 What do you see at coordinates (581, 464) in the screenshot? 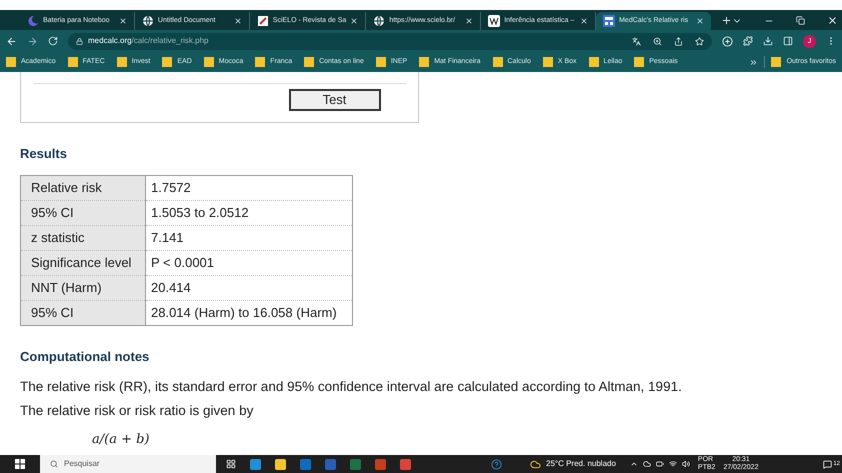
I see `weather-text: 25°C Pred. nublado` at bounding box center [581, 464].